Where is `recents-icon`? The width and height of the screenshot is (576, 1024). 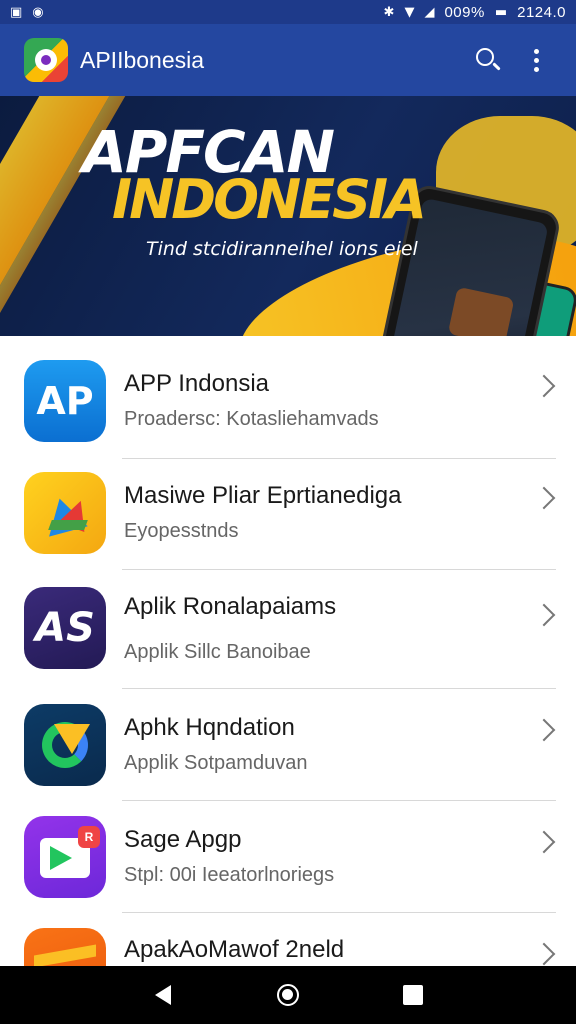 recents-icon is located at coordinates (413, 995).